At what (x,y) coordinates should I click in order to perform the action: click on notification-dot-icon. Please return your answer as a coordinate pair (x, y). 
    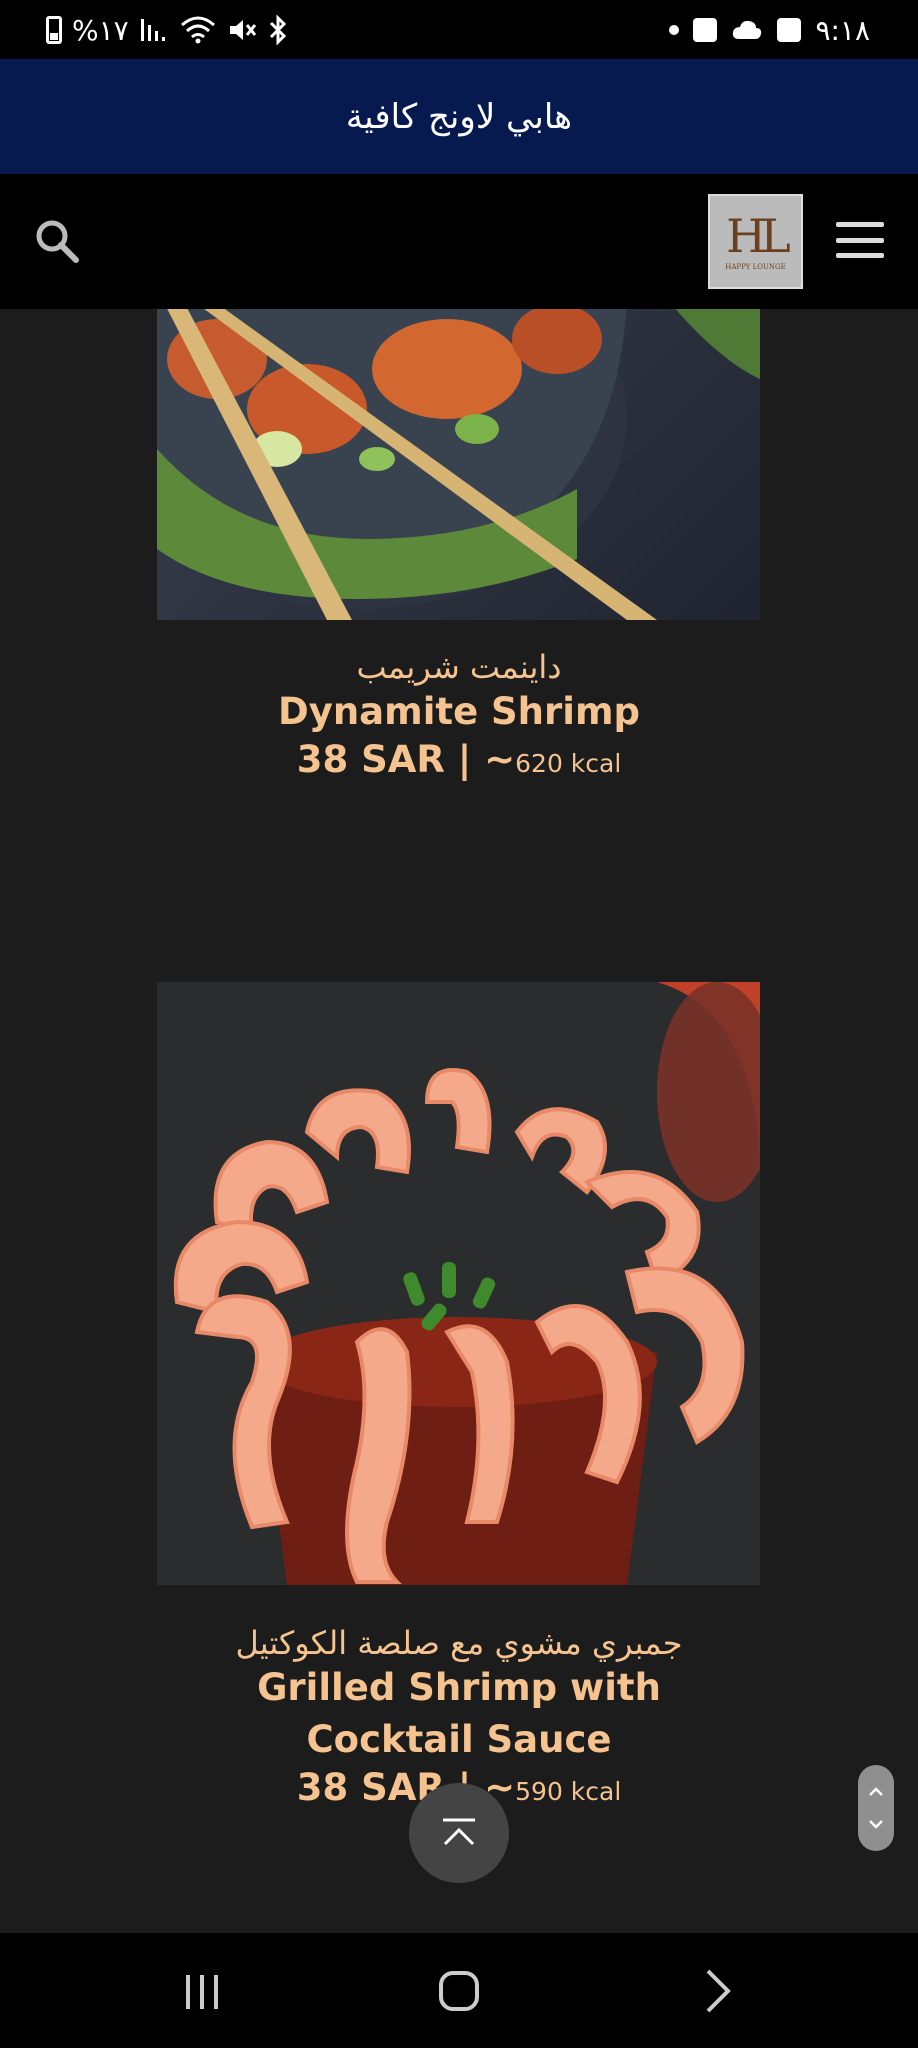
    Looking at the image, I should click on (674, 30).